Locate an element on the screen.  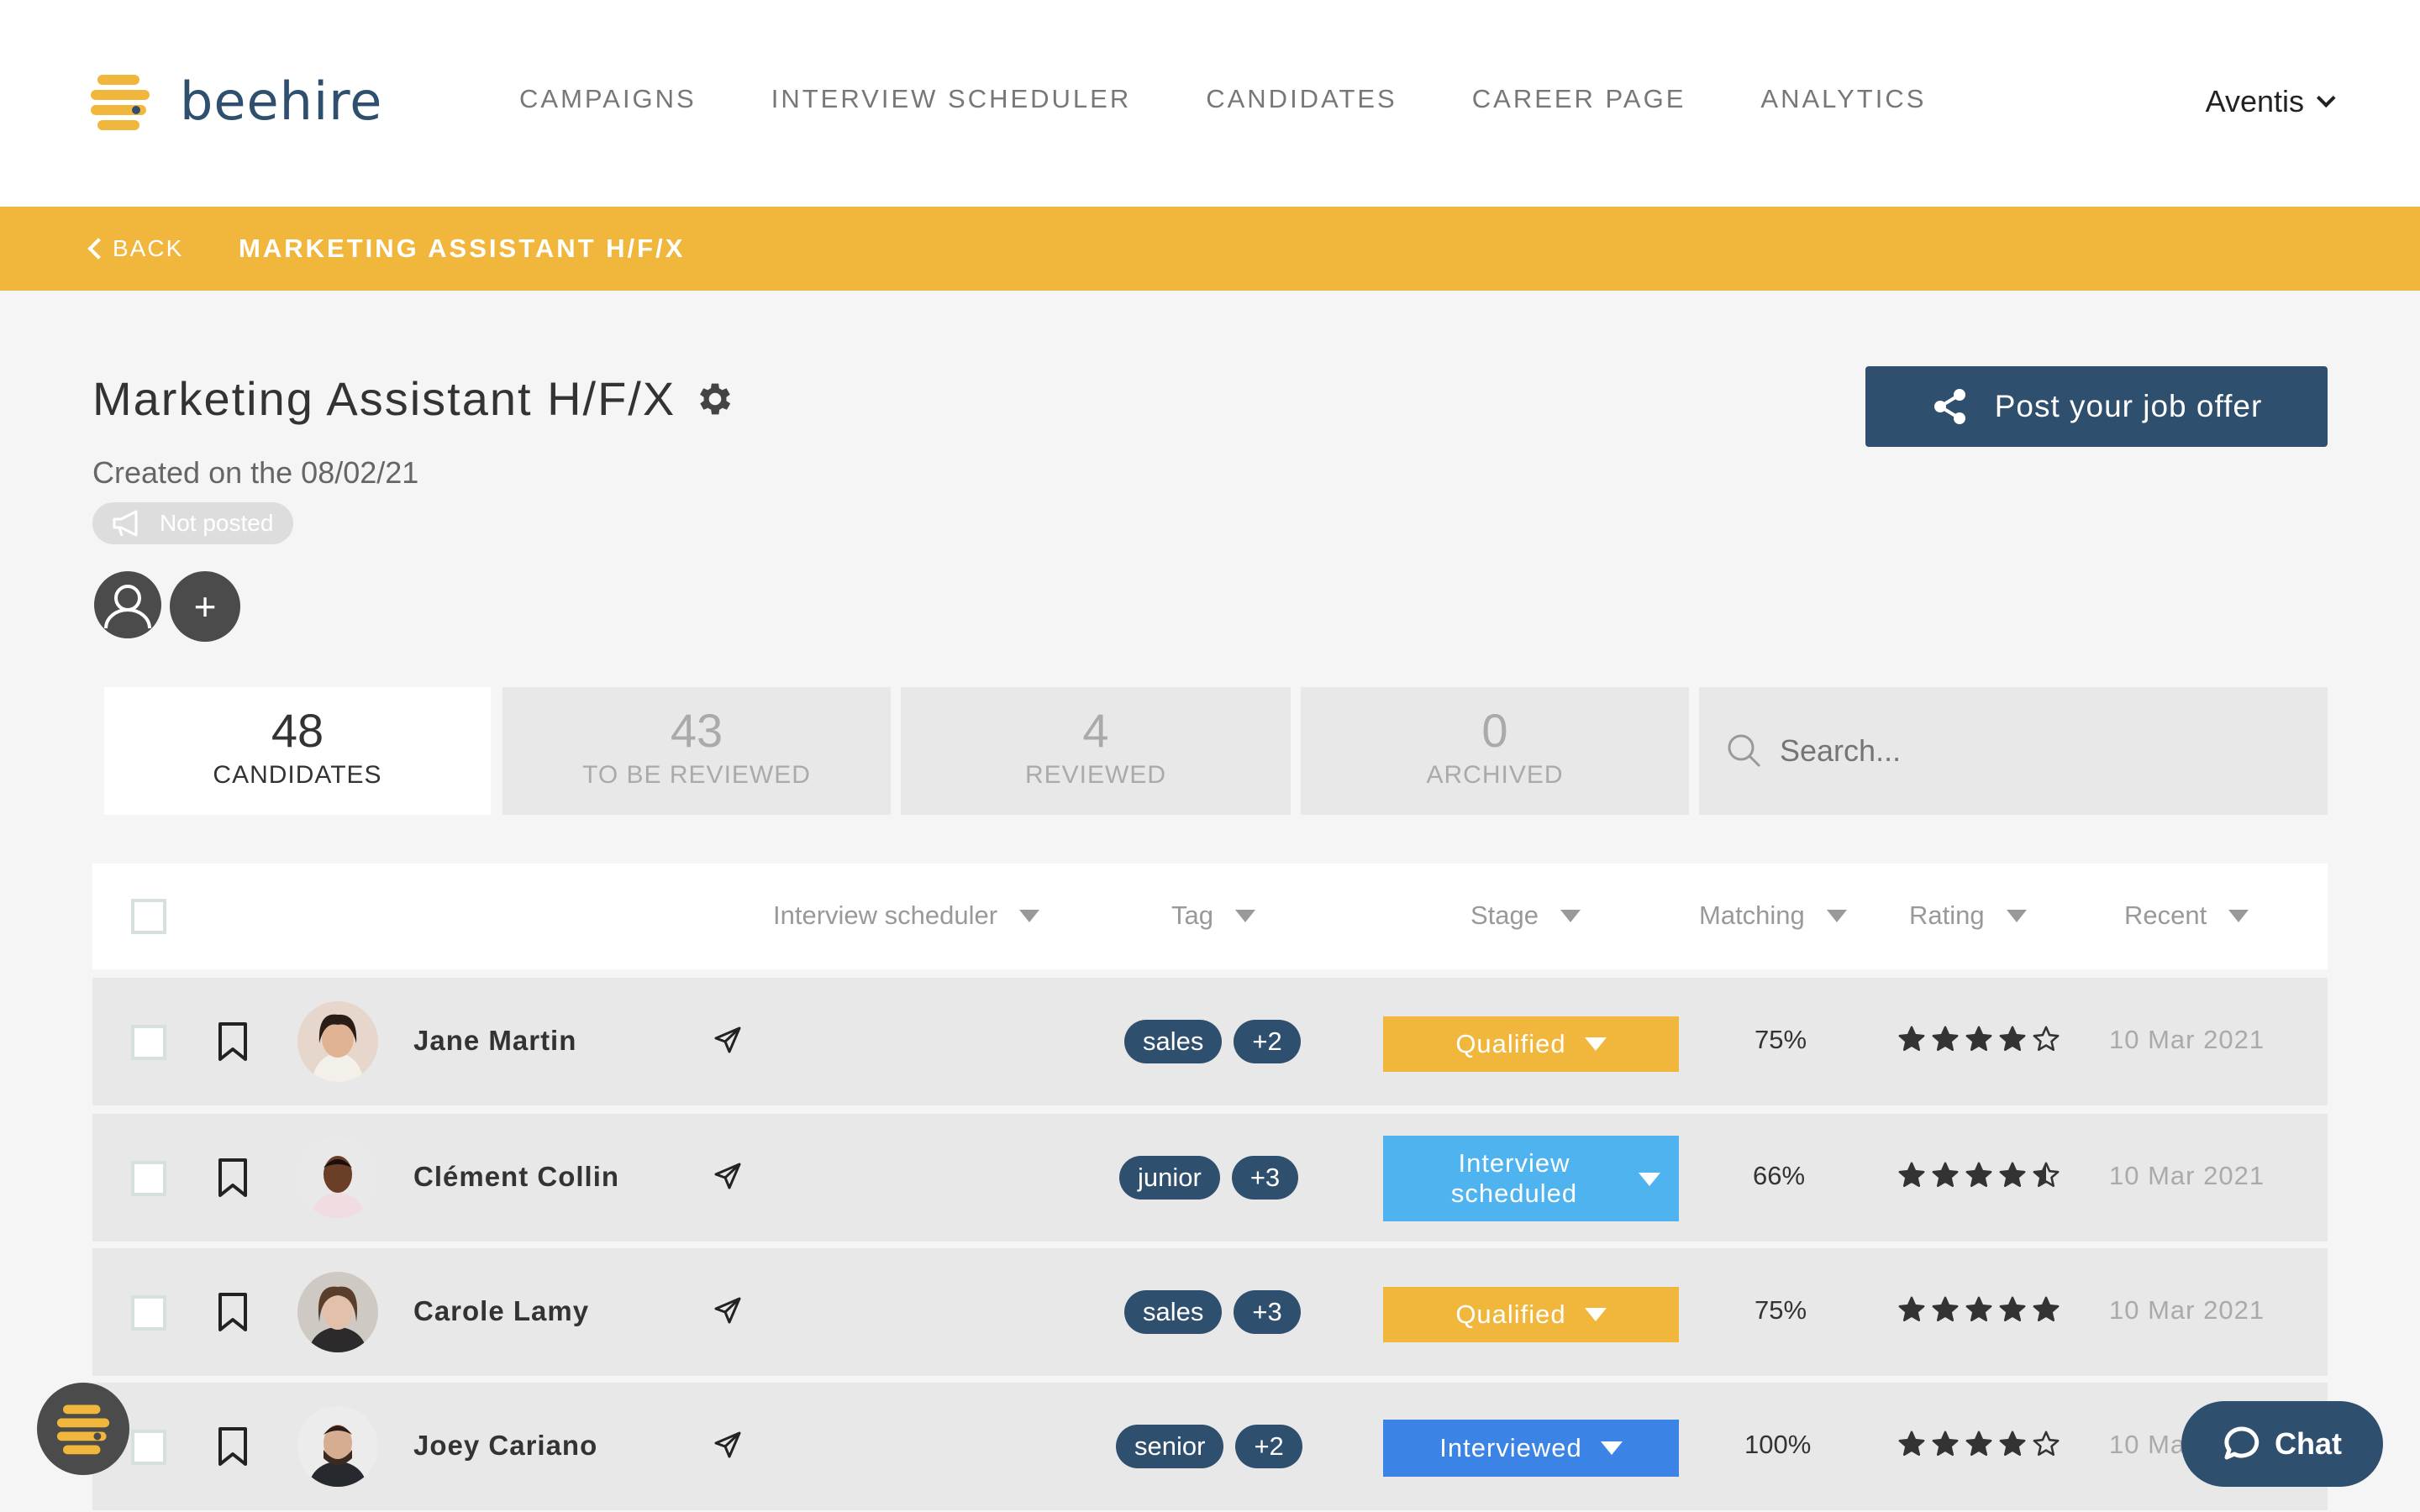
nav-candidates: CANDIDATES is located at coordinates (1301, 99).